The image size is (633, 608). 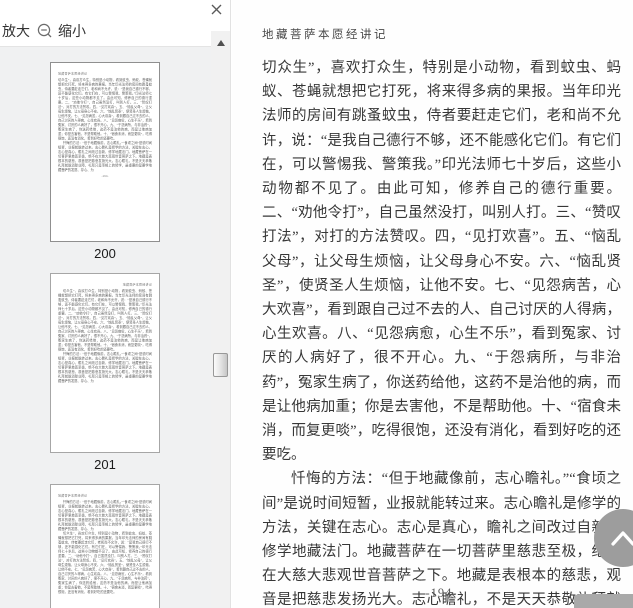 I want to click on chevron-up-icon, so click(x=622, y=538).